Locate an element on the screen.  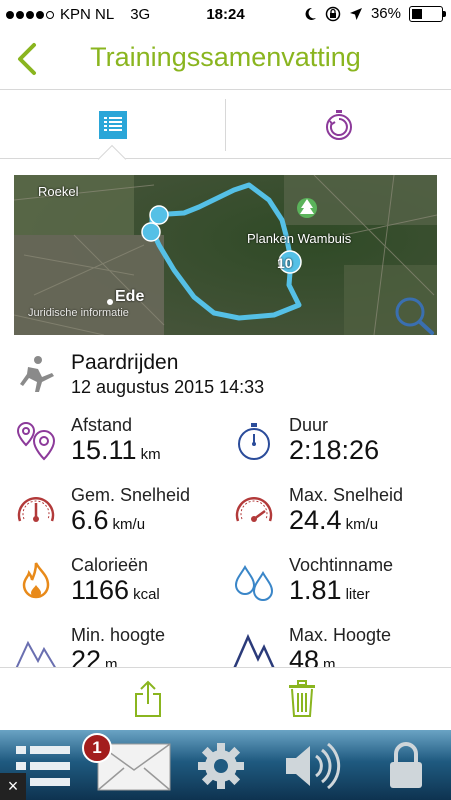
stat-max-altitude: Max. Hoogte 48 m is located at coordinates (337, 646).